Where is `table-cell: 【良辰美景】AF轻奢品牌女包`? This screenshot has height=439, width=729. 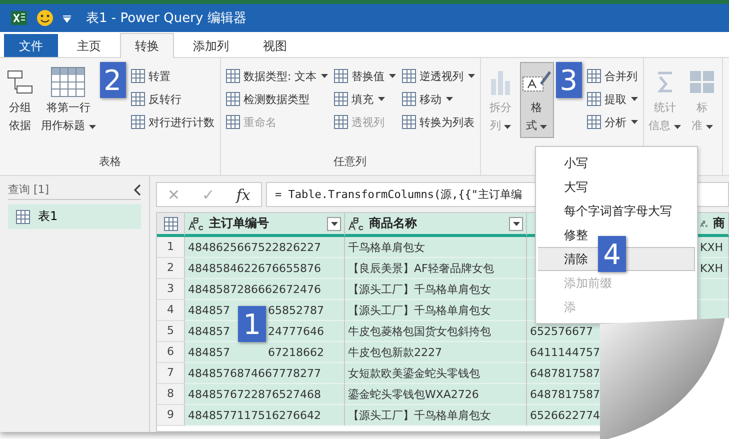 table-cell: 【良辰美景】AF轻奢品牌女包 is located at coordinates (436, 268).